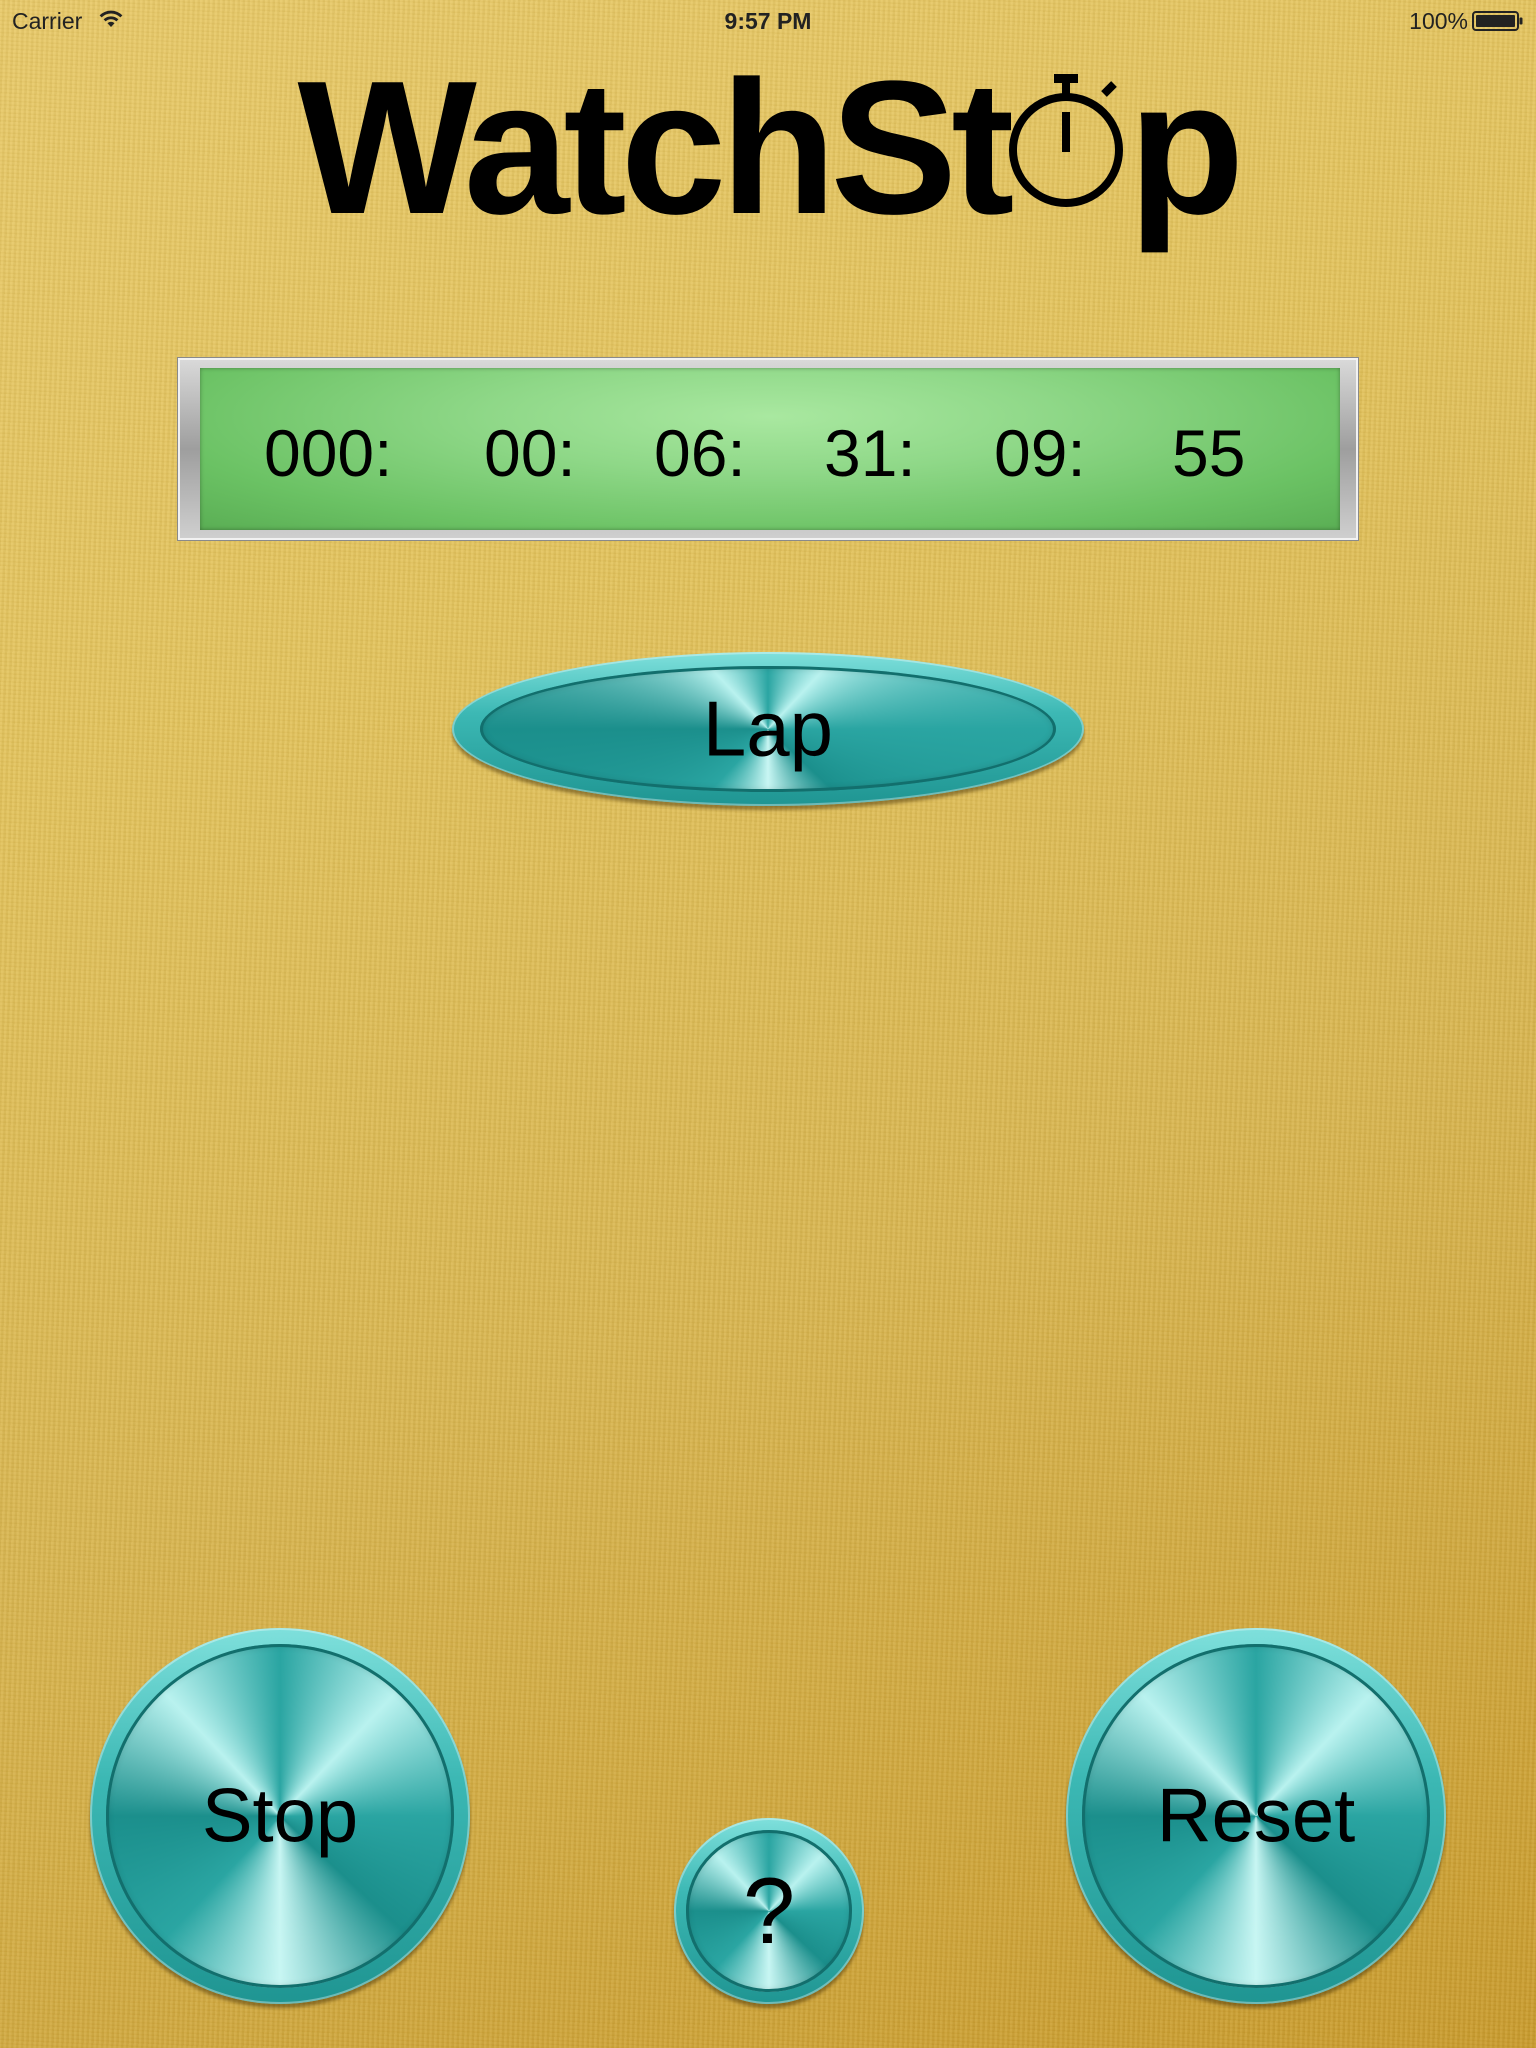 The image size is (1536, 2048). I want to click on help-button-label: ?, so click(769, 1910).